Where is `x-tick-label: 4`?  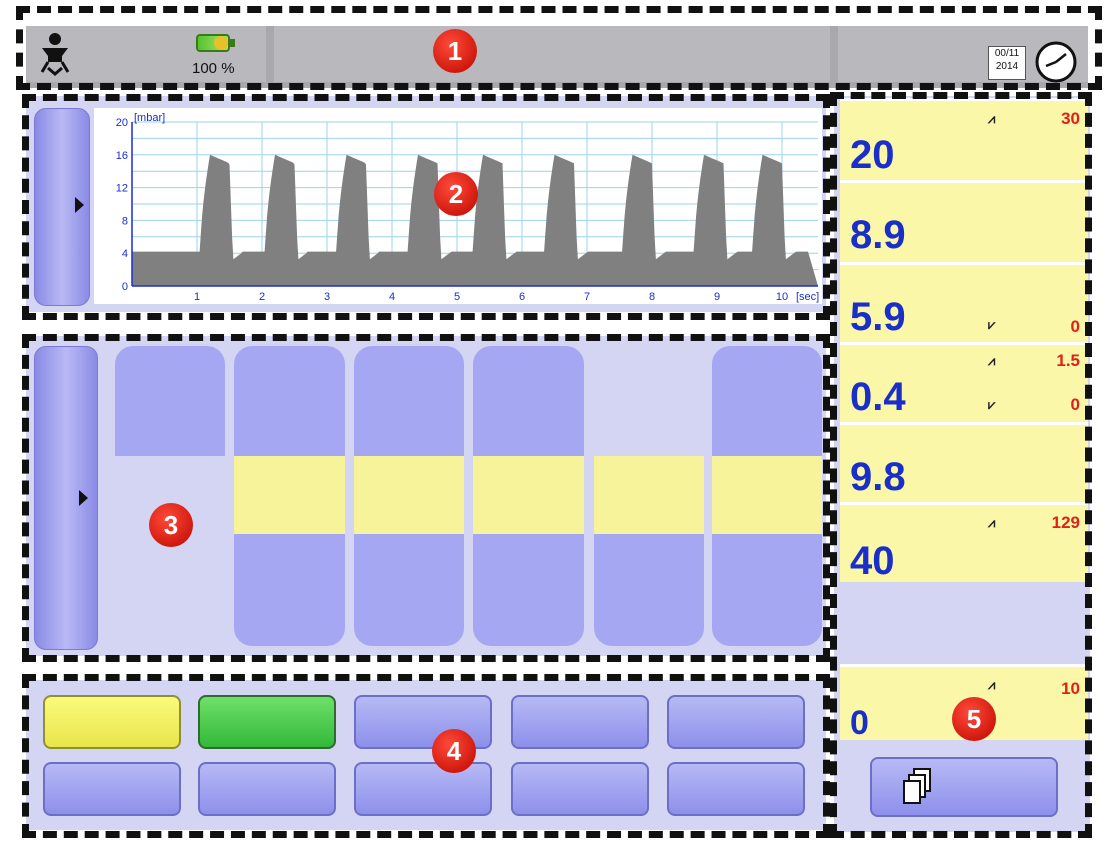
x-tick-label: 4 is located at coordinates (392, 297).